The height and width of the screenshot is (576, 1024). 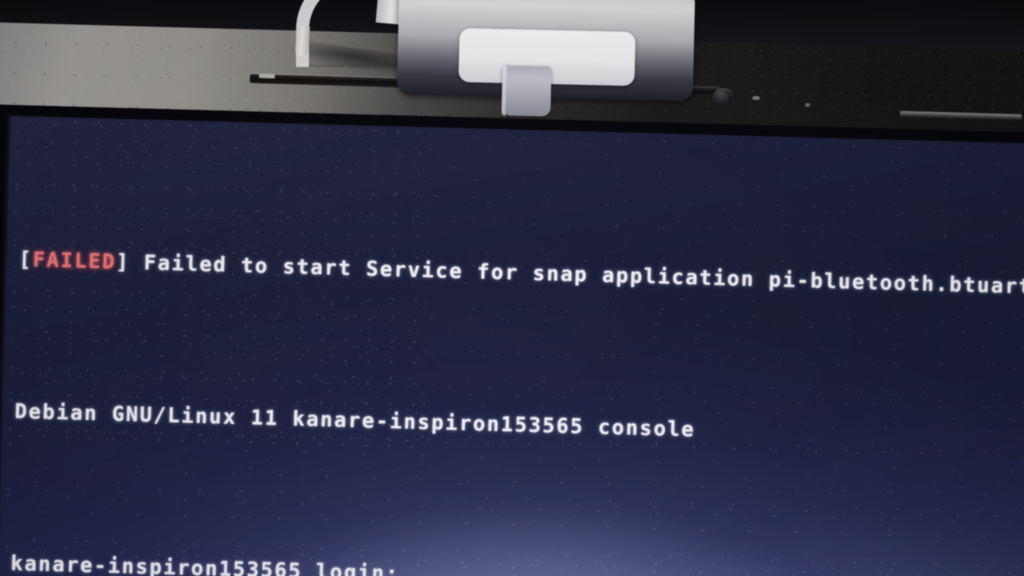 What do you see at coordinates (756, 98) in the screenshot?
I see `bezel-speck-one` at bounding box center [756, 98].